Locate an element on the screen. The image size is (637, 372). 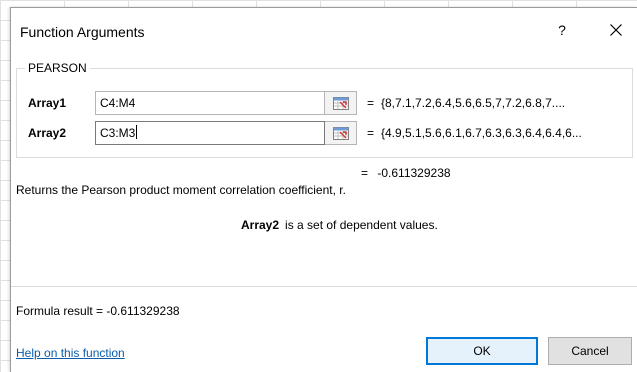
help-button: ? is located at coordinates (562, 30).